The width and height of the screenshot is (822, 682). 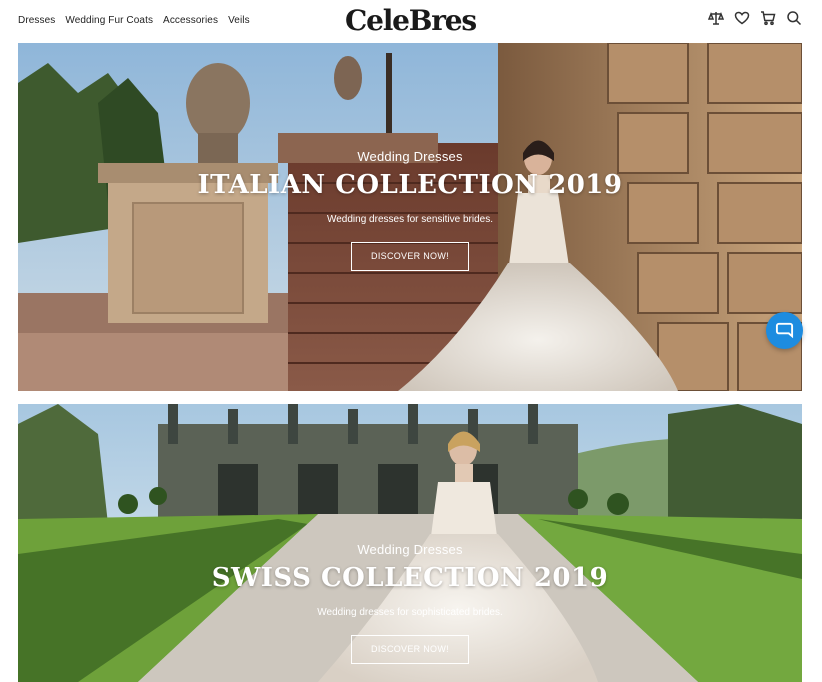 What do you see at coordinates (410, 578) in the screenshot?
I see `banner-title: SWISS COLLECTION 2019` at bounding box center [410, 578].